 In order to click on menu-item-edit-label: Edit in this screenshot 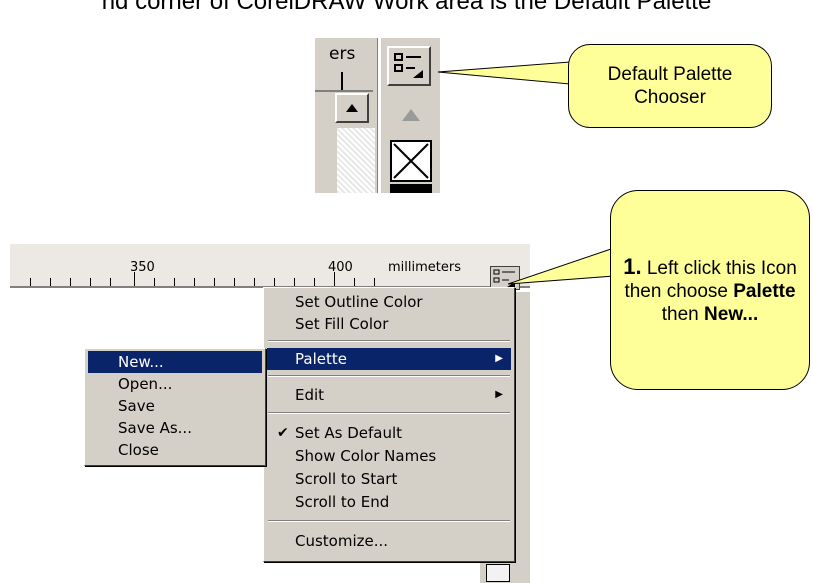, I will do `click(310, 395)`.